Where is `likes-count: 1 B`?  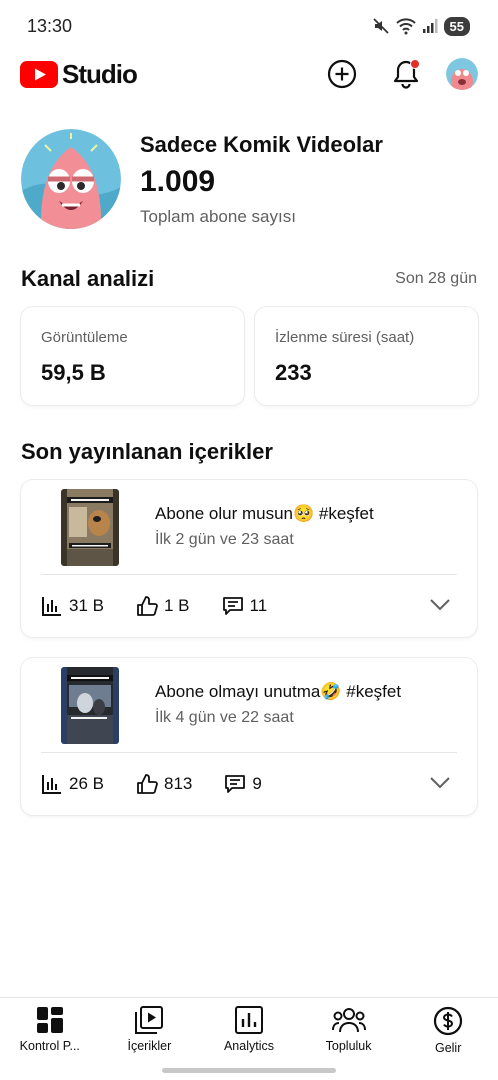 likes-count: 1 B is located at coordinates (176, 605).